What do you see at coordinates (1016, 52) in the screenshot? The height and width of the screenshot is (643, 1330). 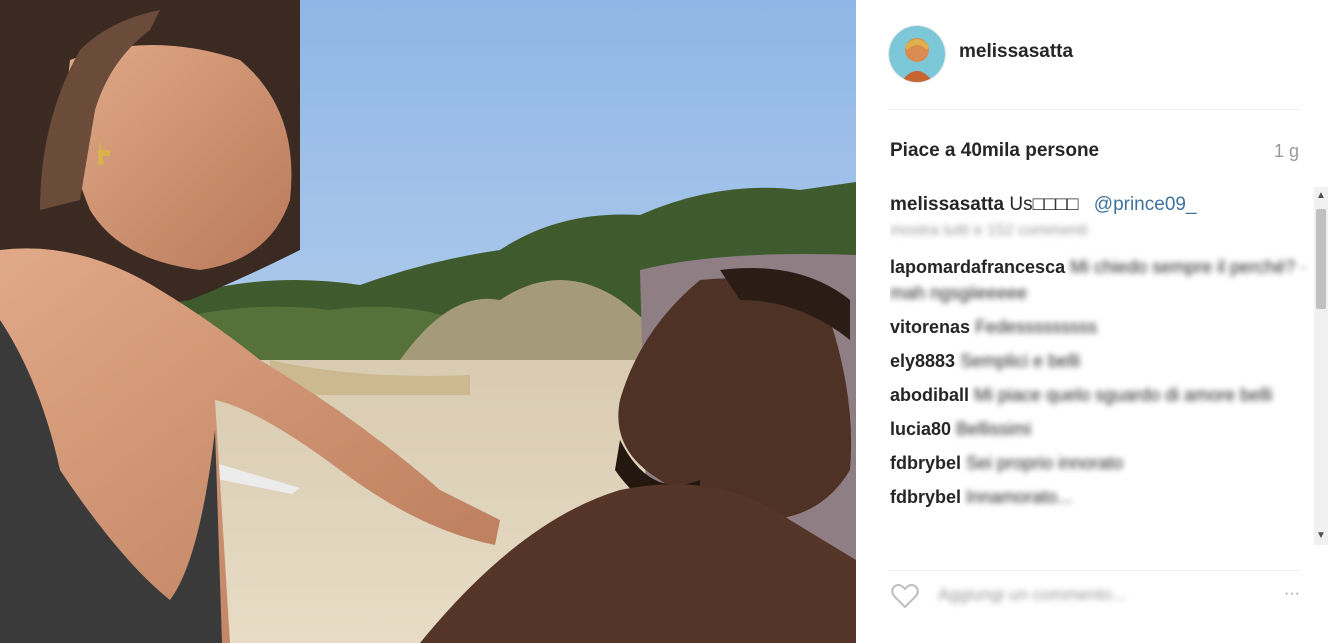 I see `username: melissasatta` at bounding box center [1016, 52].